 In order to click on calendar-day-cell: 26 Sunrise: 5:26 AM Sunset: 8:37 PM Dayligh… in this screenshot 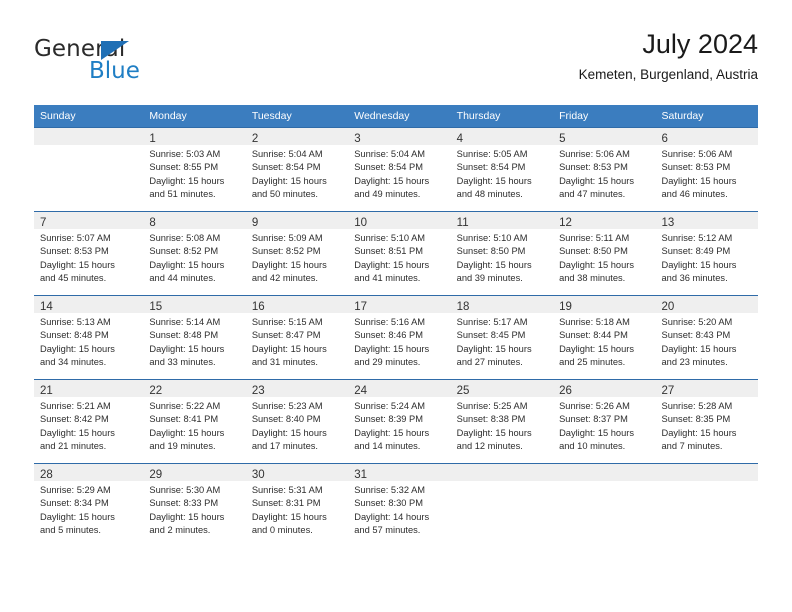, I will do `click(604, 421)`.